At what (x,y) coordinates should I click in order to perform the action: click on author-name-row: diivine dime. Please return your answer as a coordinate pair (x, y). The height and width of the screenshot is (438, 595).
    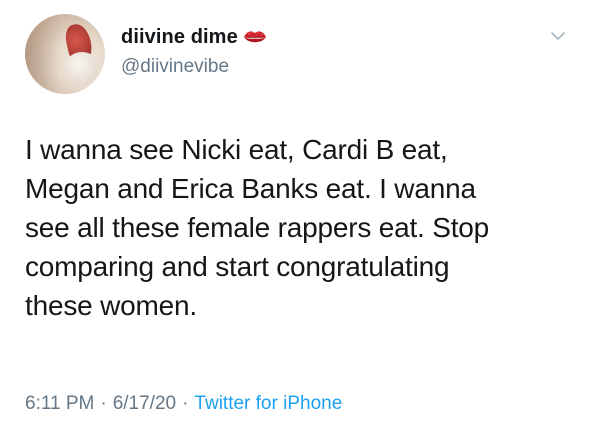
    Looking at the image, I should click on (194, 37).